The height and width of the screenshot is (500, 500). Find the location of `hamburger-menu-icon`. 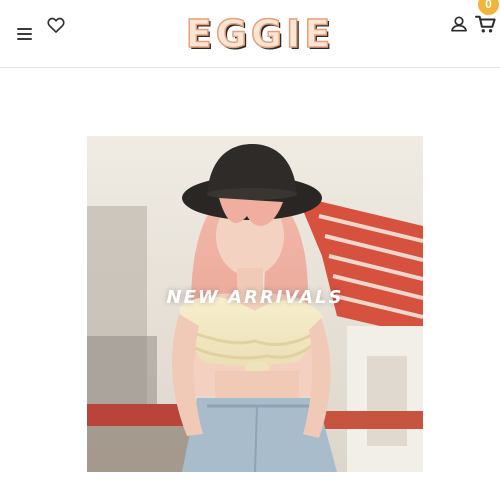

hamburger-menu-icon is located at coordinates (25, 35).